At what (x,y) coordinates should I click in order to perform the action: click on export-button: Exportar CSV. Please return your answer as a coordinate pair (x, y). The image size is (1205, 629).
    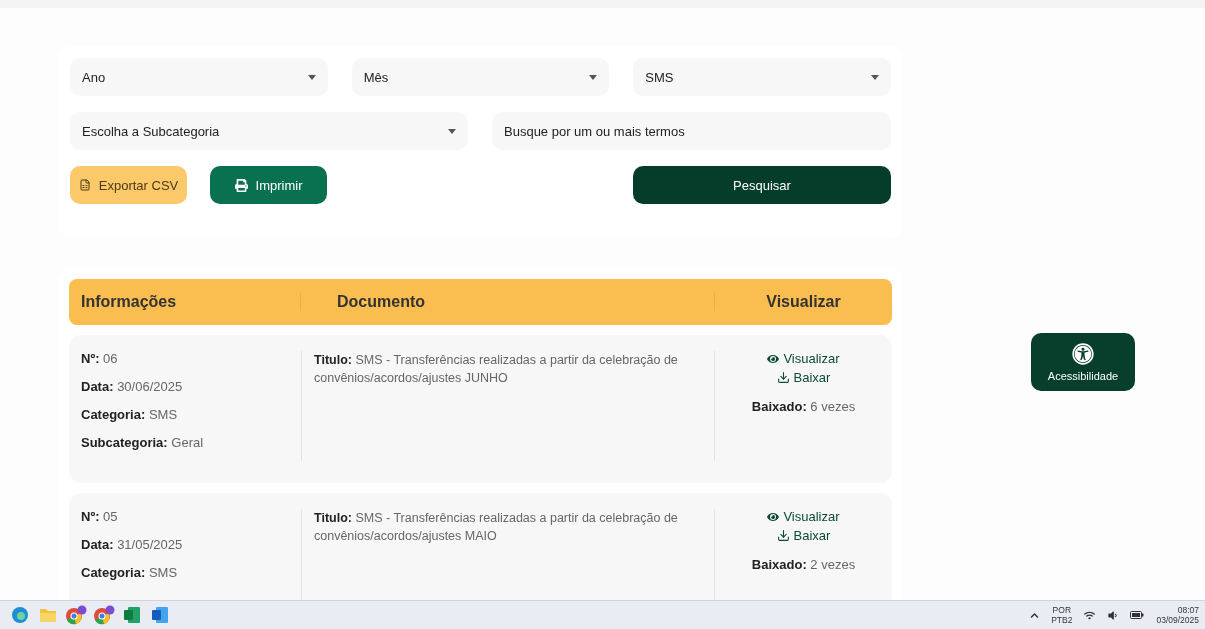
    Looking at the image, I should click on (128, 185).